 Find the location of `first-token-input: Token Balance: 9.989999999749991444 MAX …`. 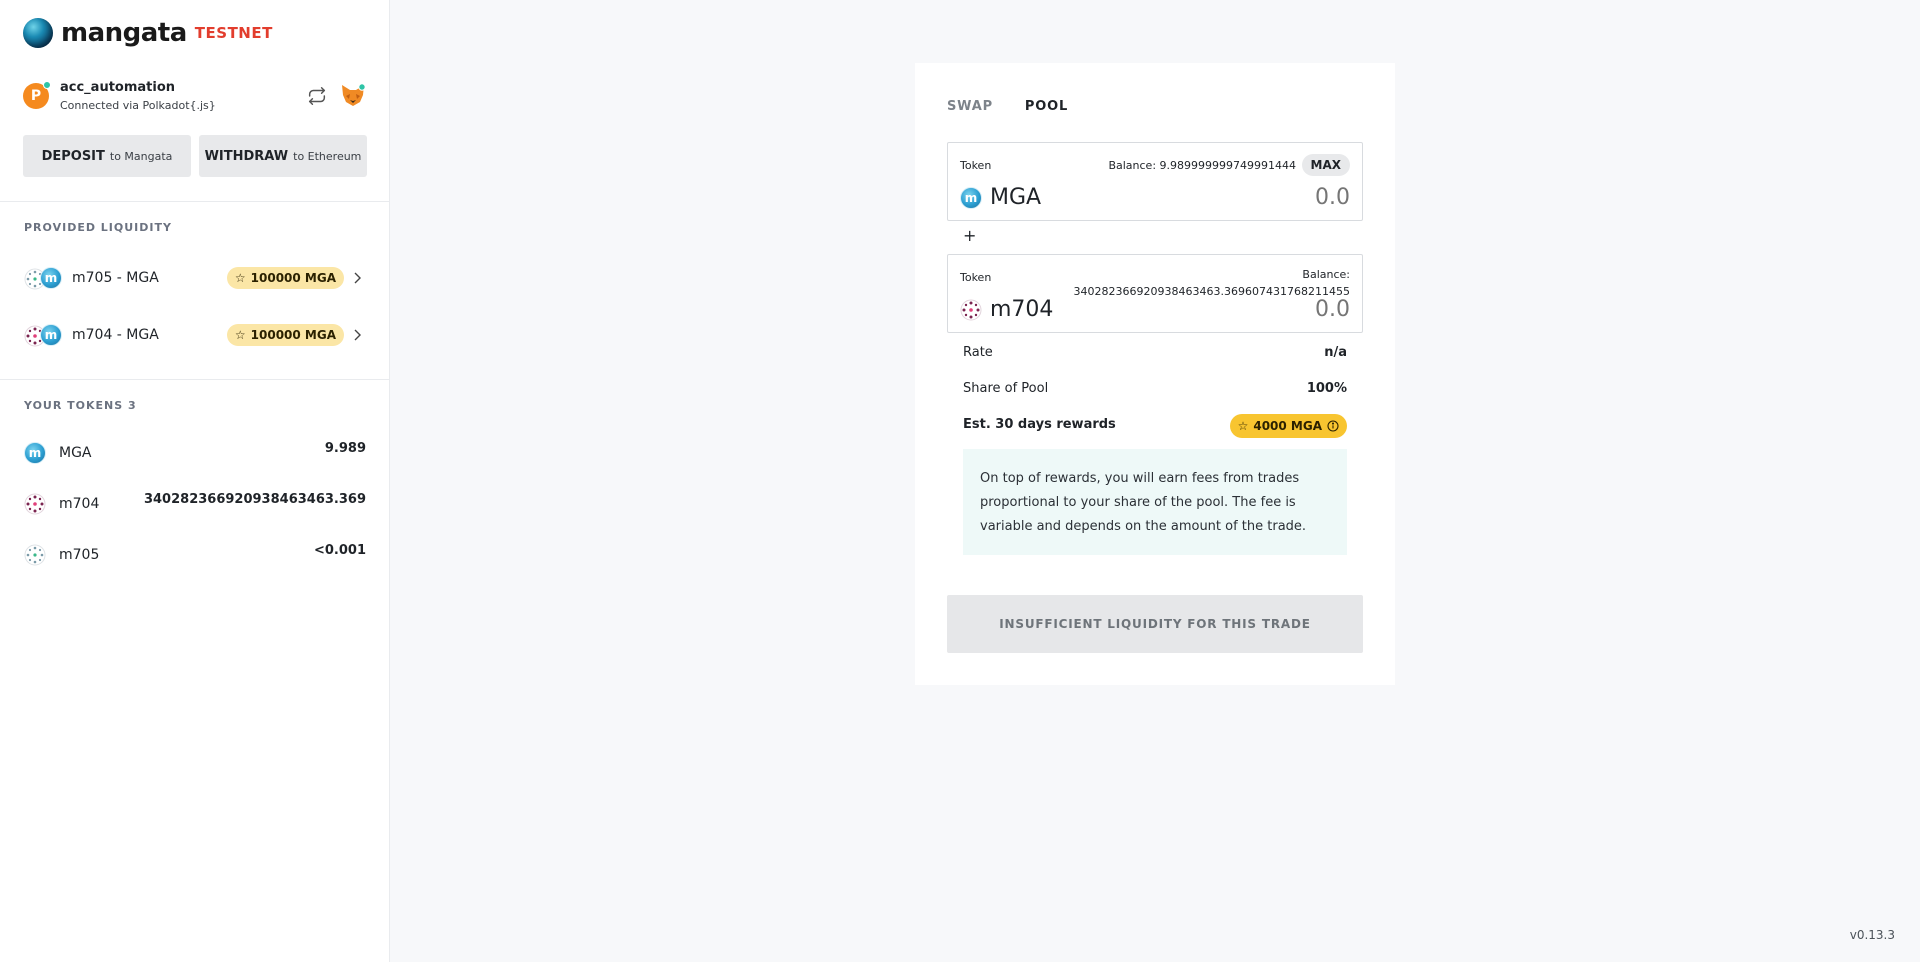

first-token-input: Token Balance: 9.989999999749991444 MAX … is located at coordinates (1155, 181).